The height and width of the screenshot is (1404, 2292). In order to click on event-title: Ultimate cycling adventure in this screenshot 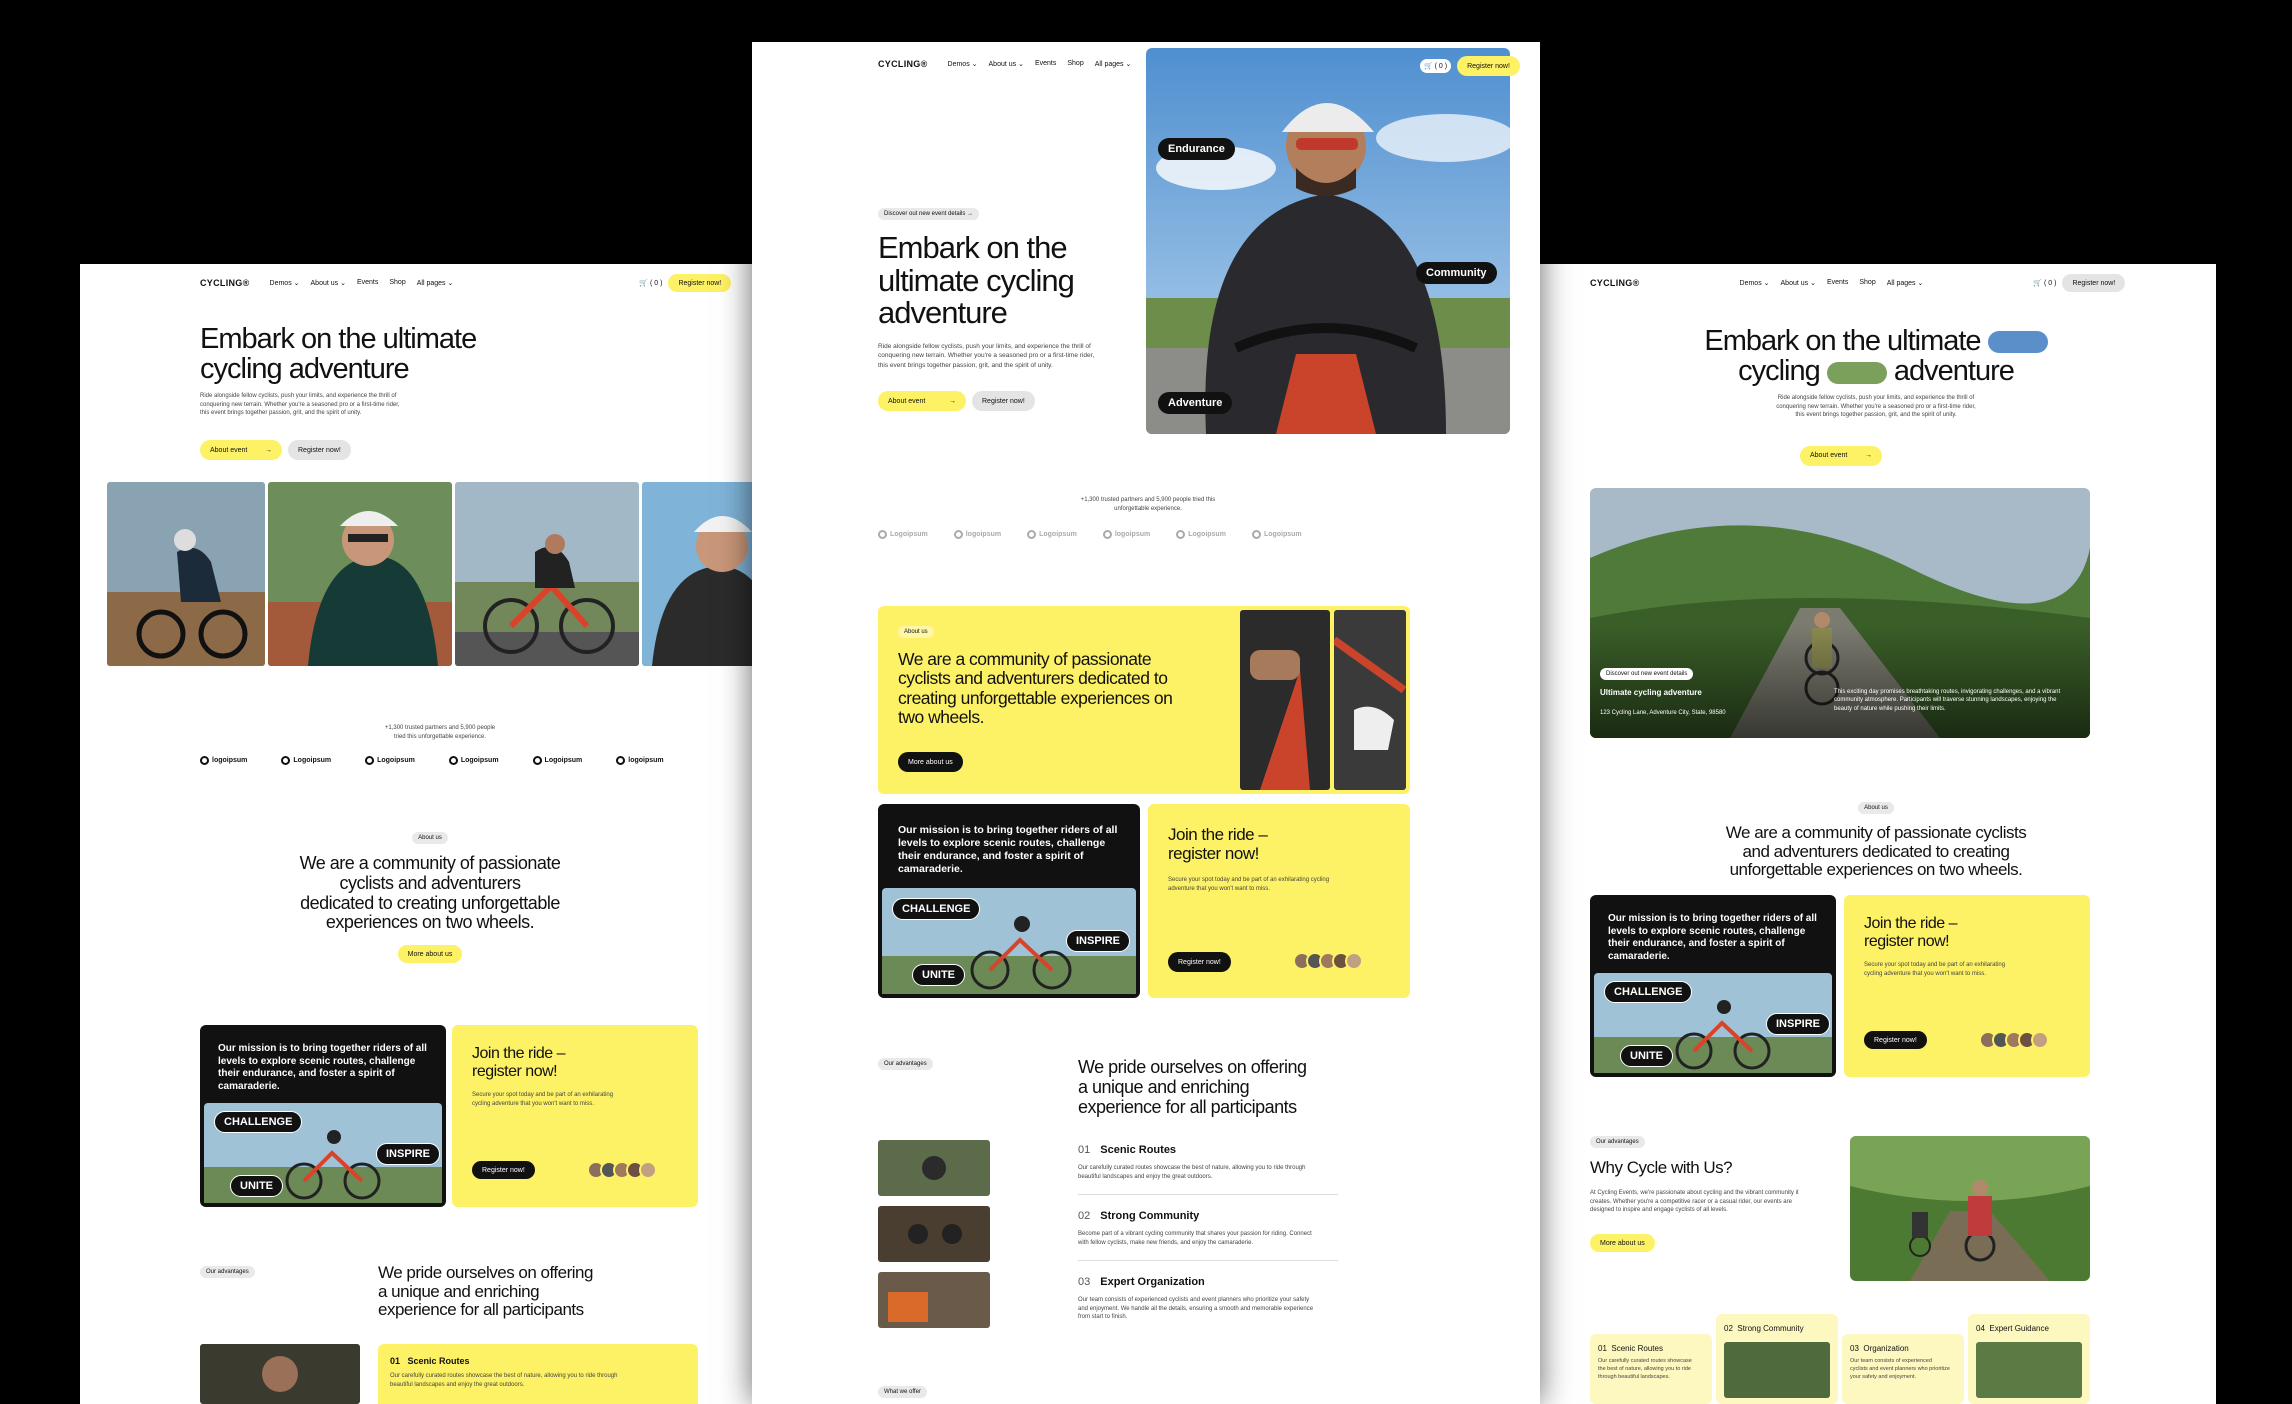, I will do `click(1651, 692)`.